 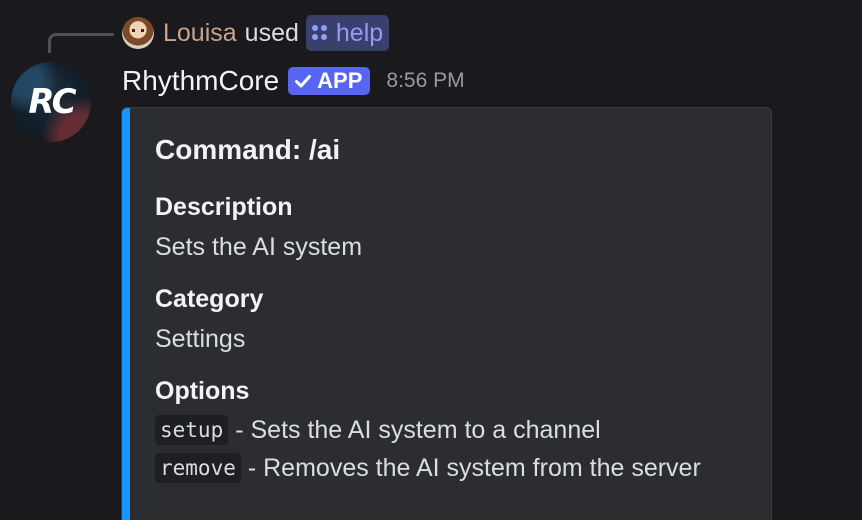 What do you see at coordinates (198, 468) in the screenshot?
I see `option-code-remove: remove` at bounding box center [198, 468].